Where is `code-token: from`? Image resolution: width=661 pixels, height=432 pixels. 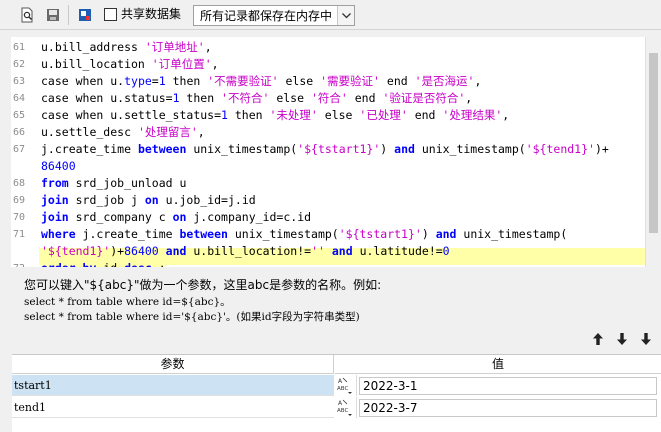
code-token: from is located at coordinates (55, 183).